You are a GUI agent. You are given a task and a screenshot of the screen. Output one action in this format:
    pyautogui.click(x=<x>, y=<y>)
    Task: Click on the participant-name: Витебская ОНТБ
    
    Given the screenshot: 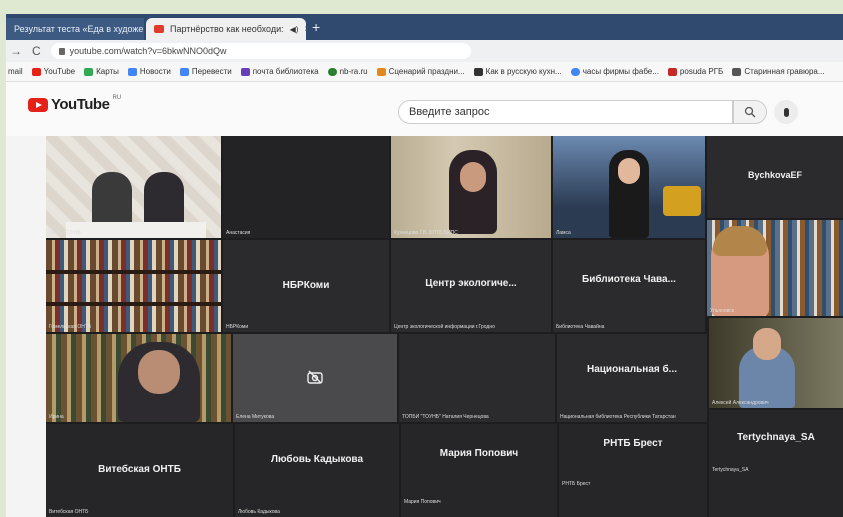 What is the action you would take?
    pyautogui.click(x=139, y=469)
    